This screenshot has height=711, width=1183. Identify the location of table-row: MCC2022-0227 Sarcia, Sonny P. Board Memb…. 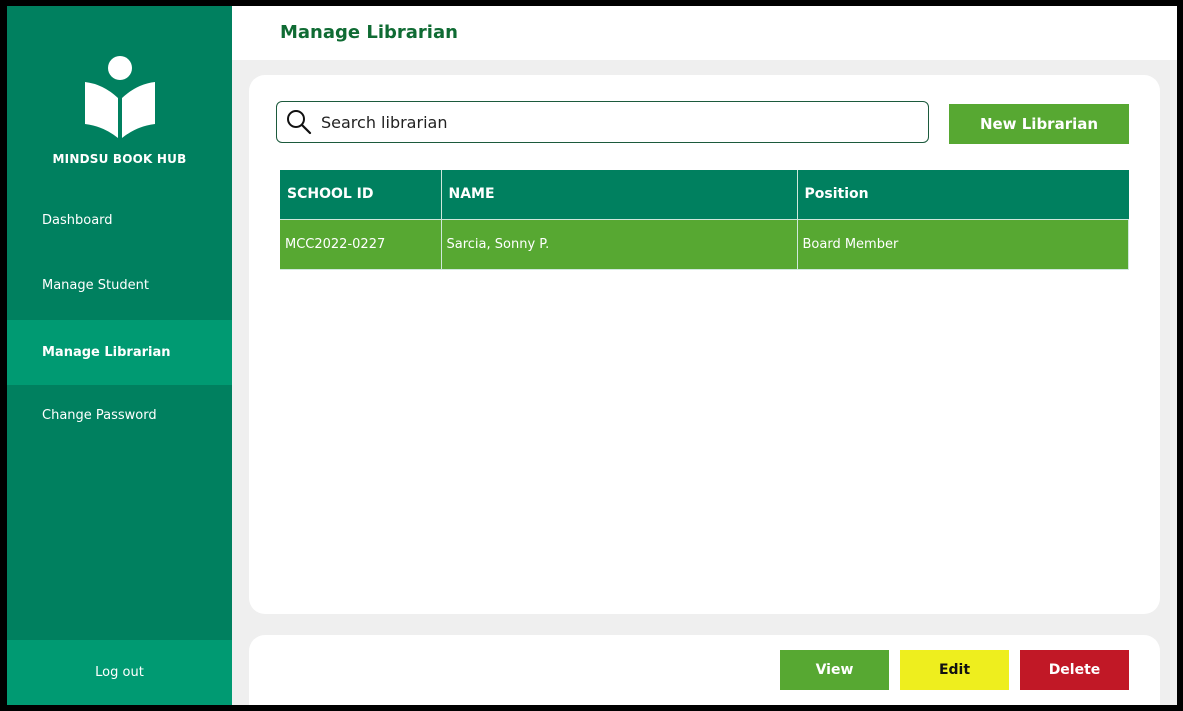
(704, 244).